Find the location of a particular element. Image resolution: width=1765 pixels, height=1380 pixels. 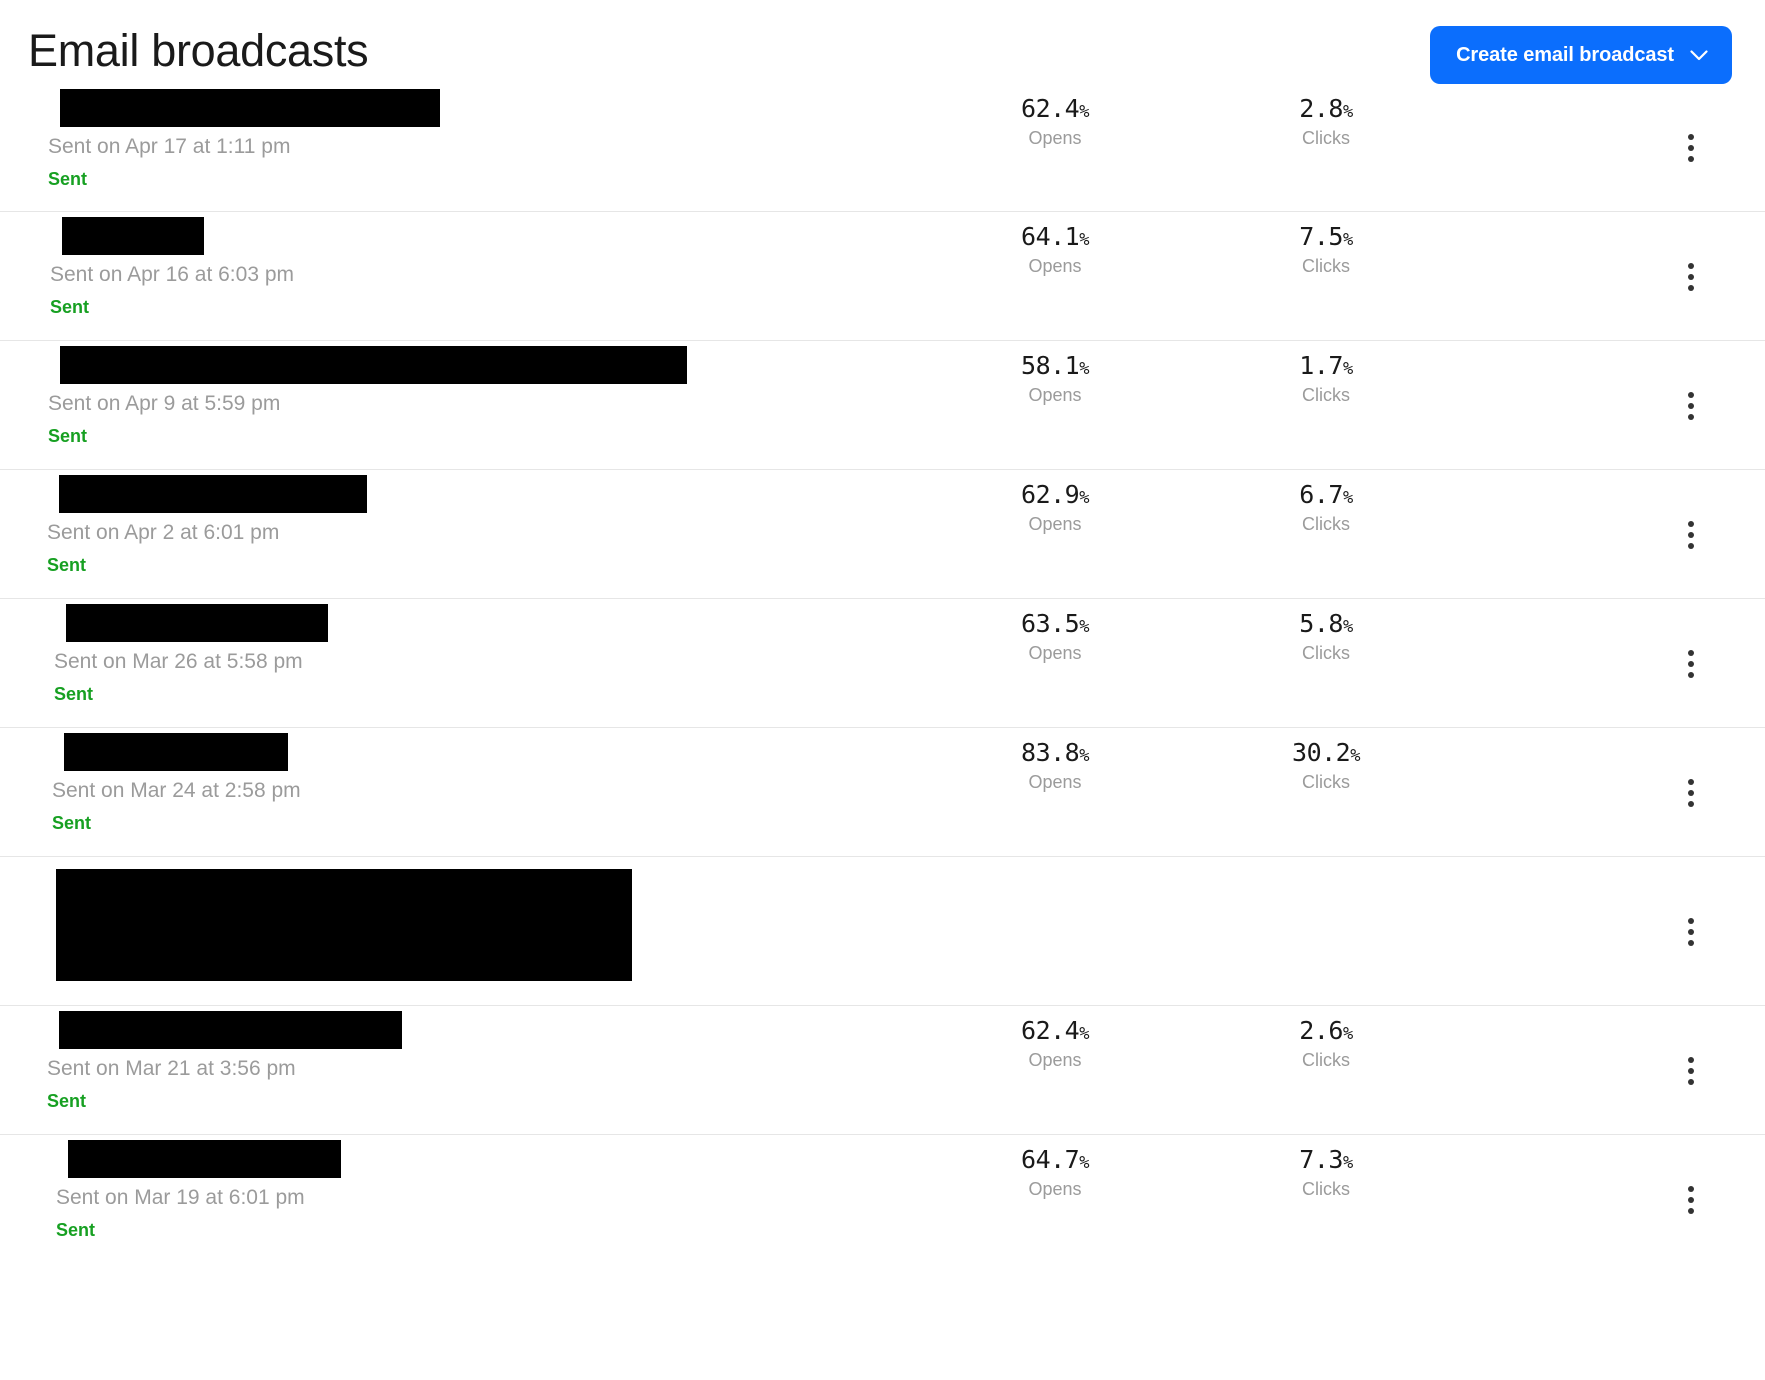

broadcast-opens-stat: 64.1% Opens is located at coordinates (1055, 250).